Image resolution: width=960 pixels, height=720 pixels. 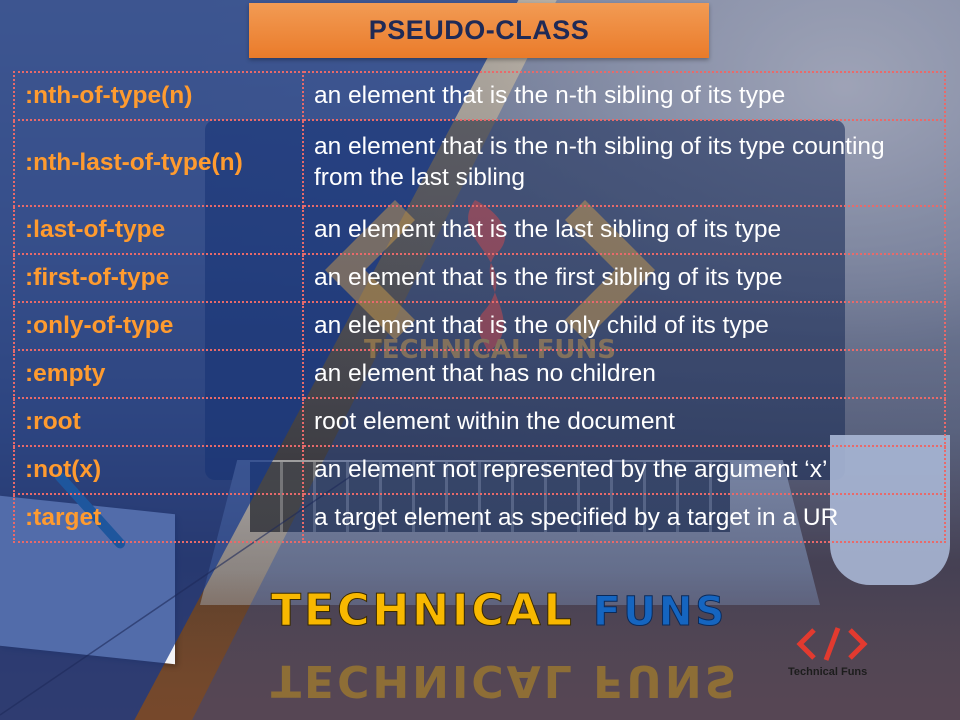 What do you see at coordinates (423, 611) in the screenshot?
I see `brand-word-technical: TECHNICAL` at bounding box center [423, 611].